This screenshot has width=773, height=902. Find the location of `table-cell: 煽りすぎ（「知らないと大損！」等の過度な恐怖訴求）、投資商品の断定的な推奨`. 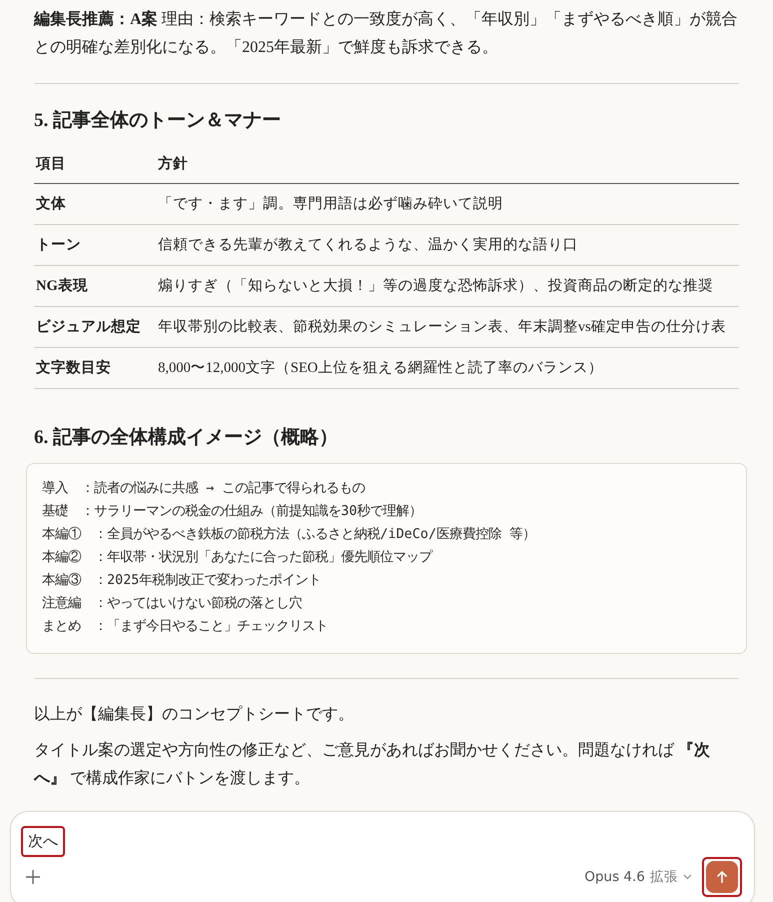

table-cell: 煽りすぎ（「知らないと大損！」等の過度な恐怖訴求）、投資商品の断定的な推奨 is located at coordinates (435, 286).